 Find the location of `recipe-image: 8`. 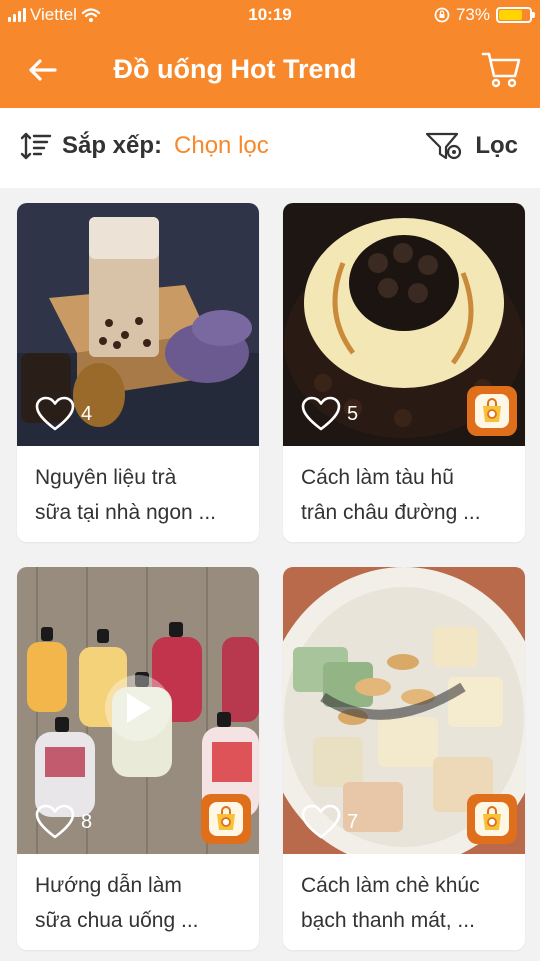

recipe-image: 8 is located at coordinates (138, 710).